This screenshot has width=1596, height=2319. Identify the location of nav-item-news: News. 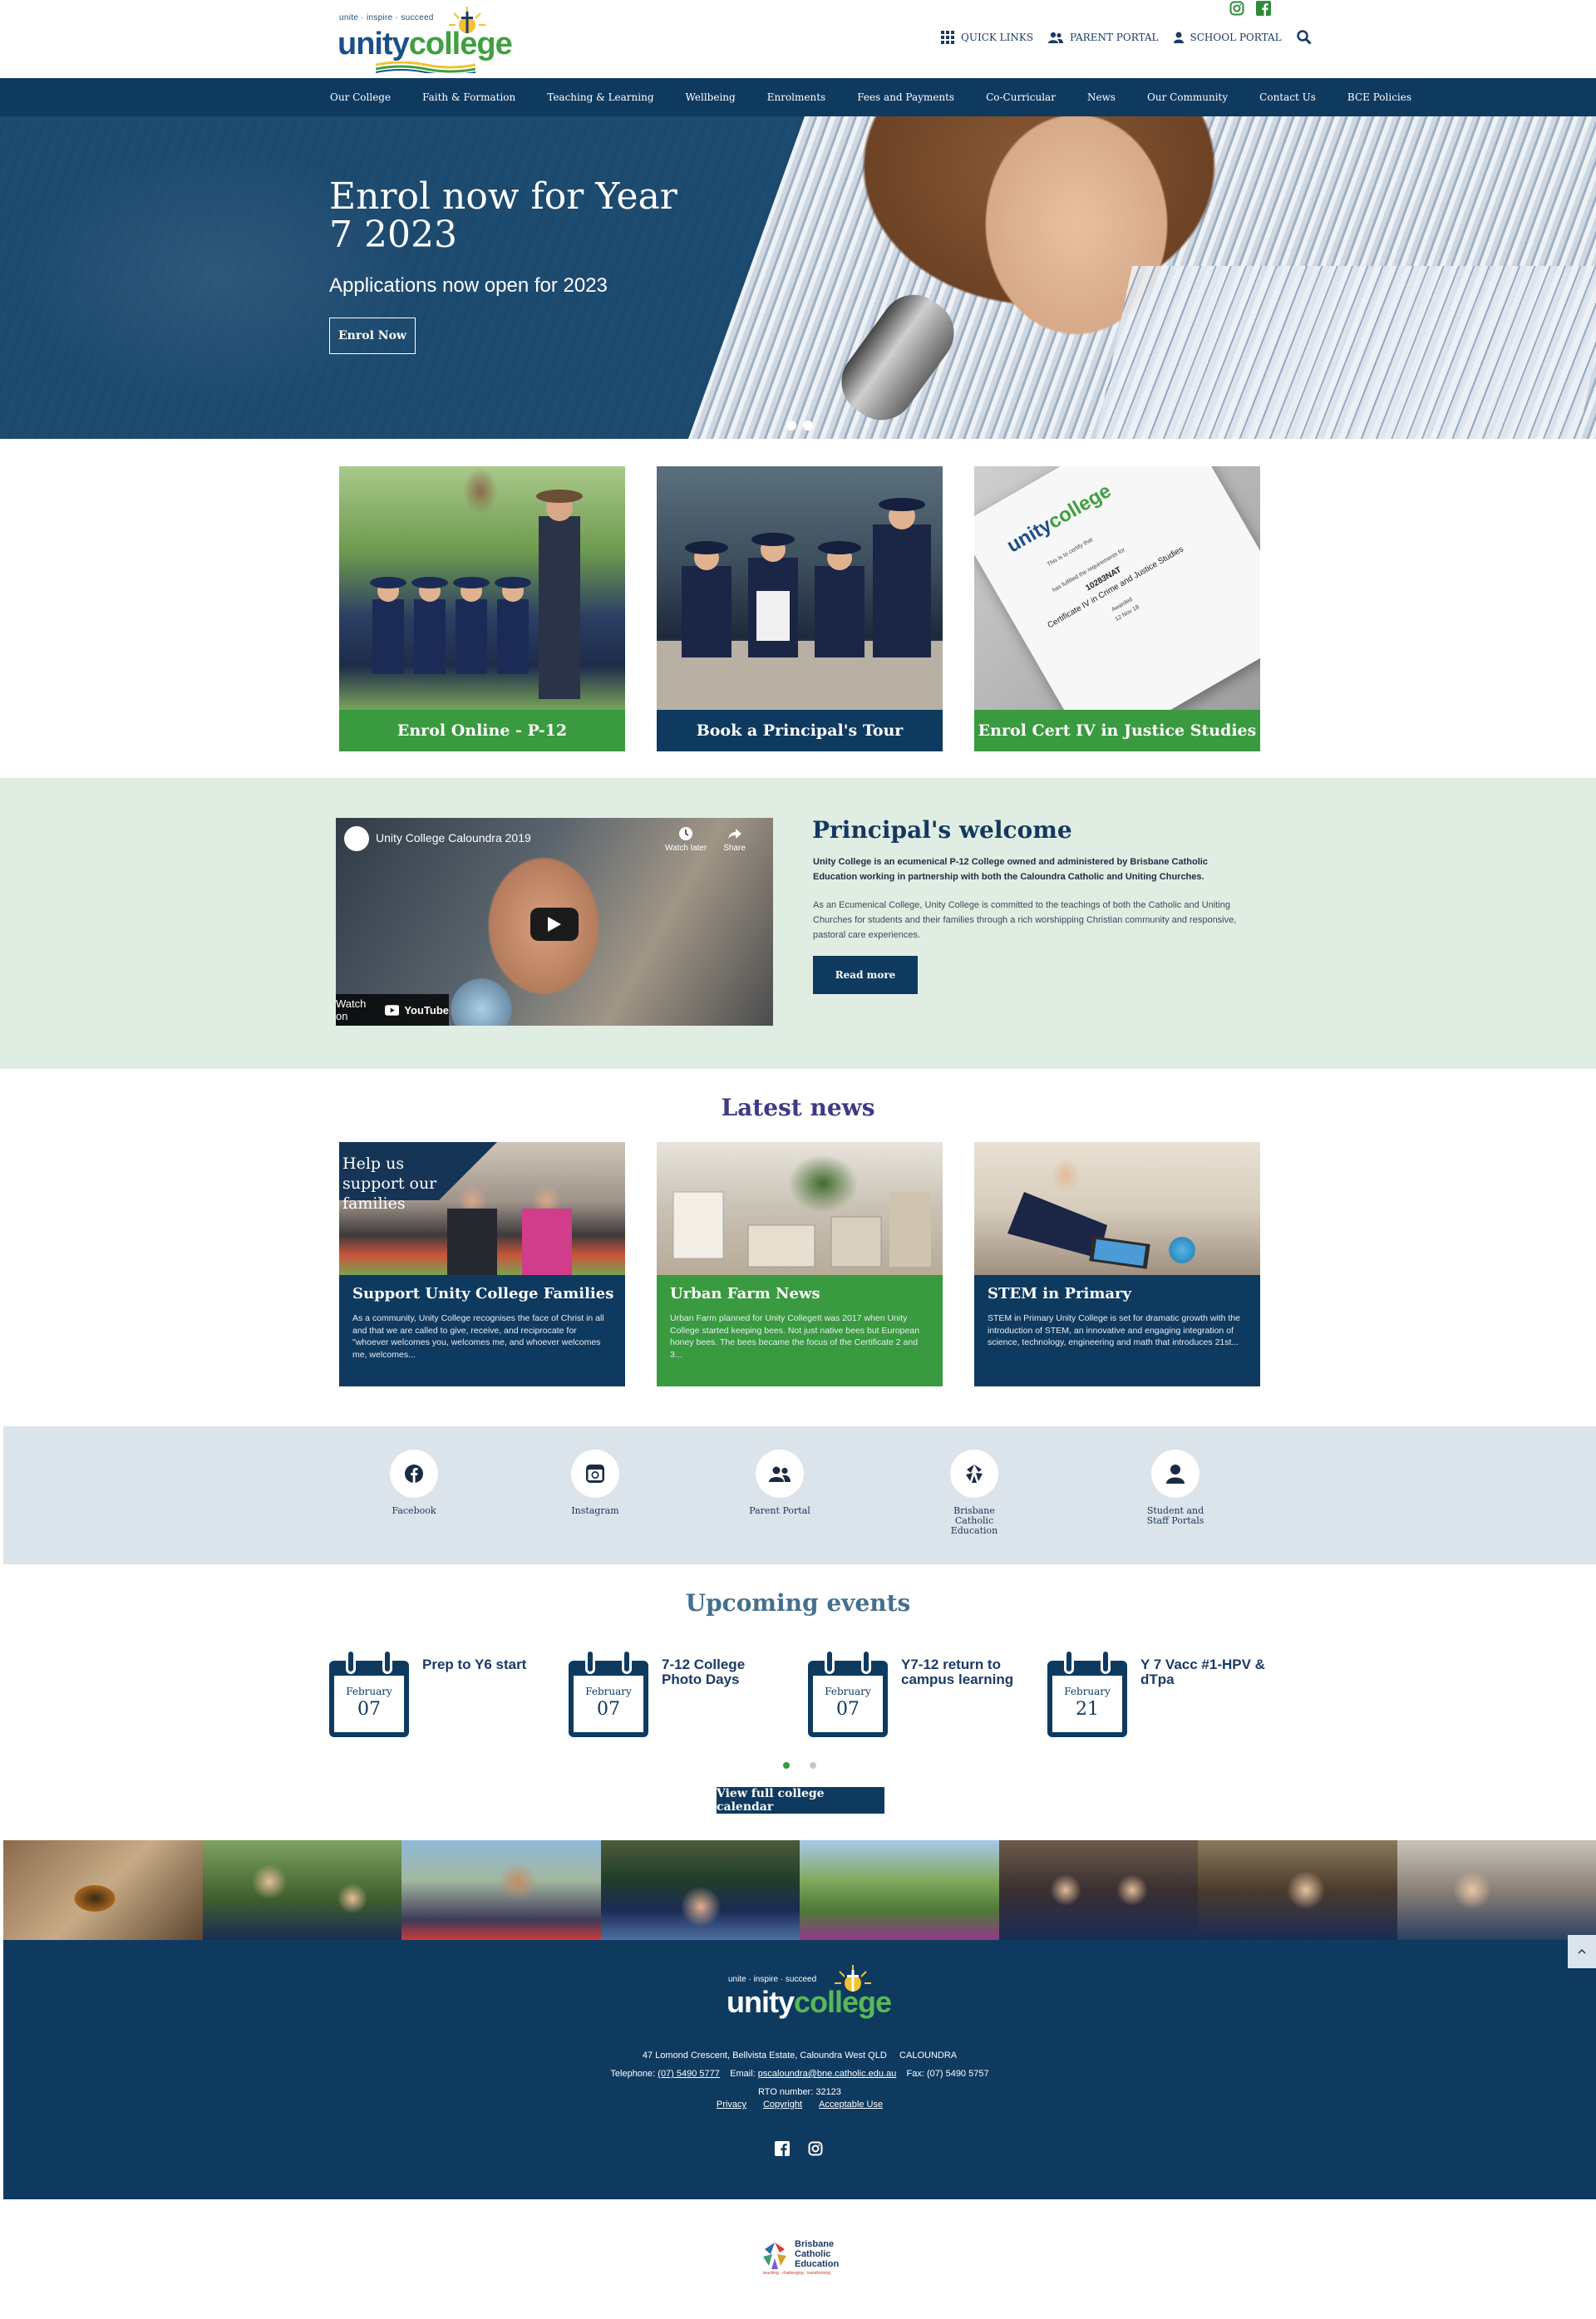
(1101, 97).